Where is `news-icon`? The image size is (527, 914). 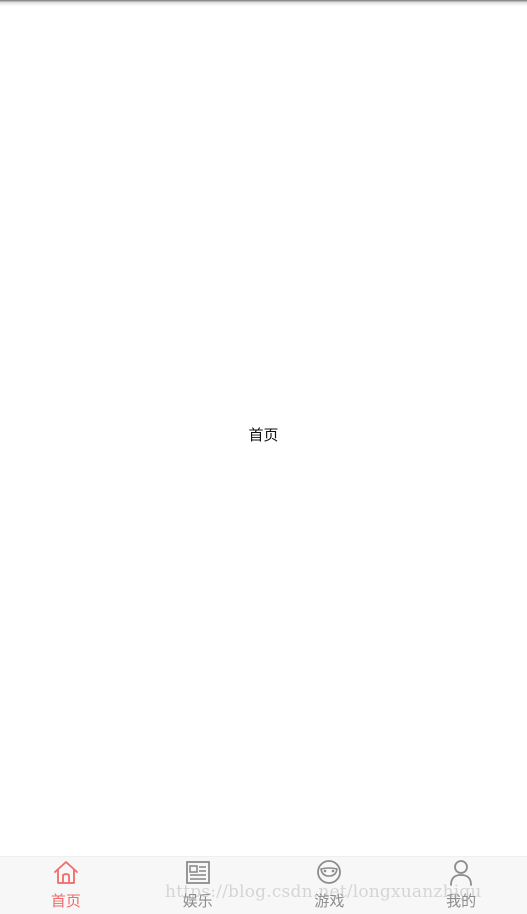
news-icon is located at coordinates (197, 872).